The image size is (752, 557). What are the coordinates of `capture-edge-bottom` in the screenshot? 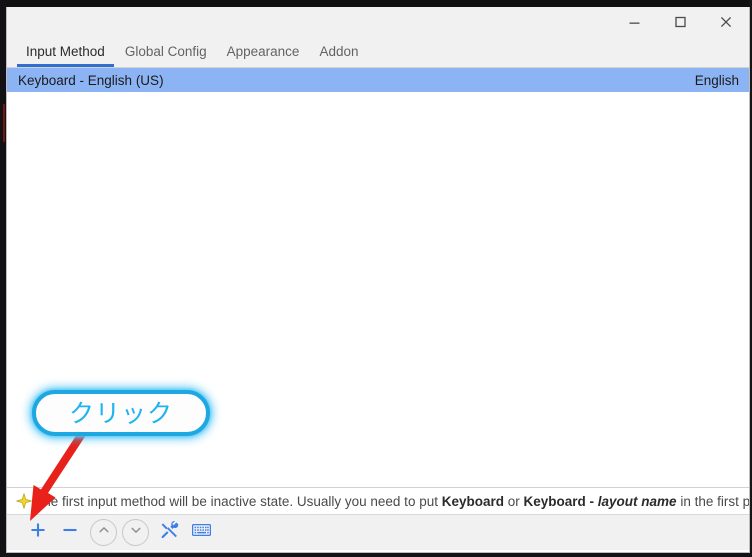 It's located at (376, 555).